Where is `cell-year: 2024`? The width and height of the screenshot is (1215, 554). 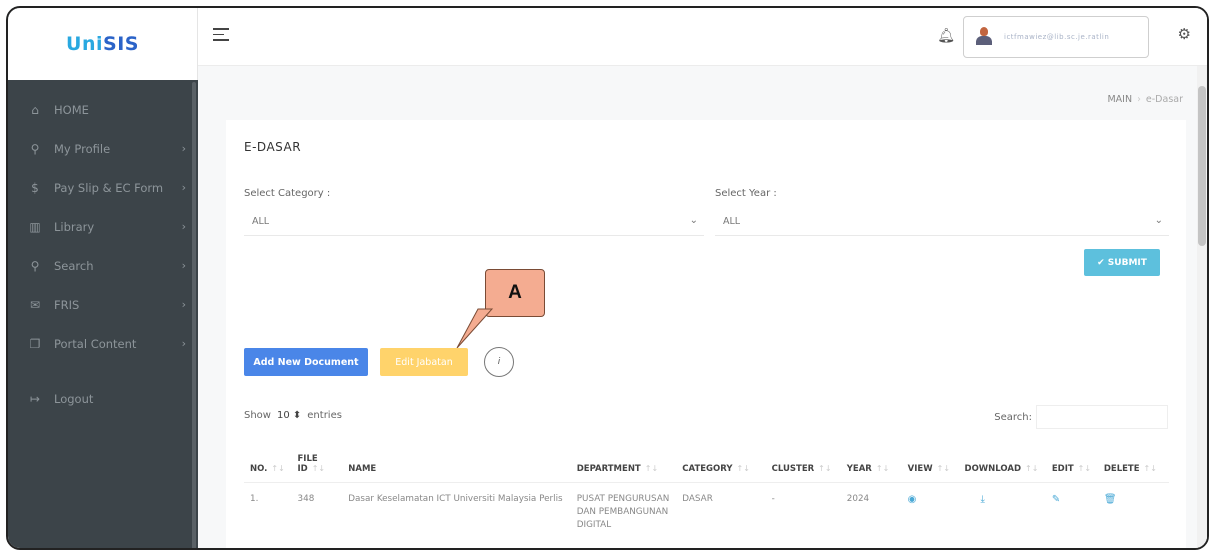
cell-year: 2024 is located at coordinates (858, 499).